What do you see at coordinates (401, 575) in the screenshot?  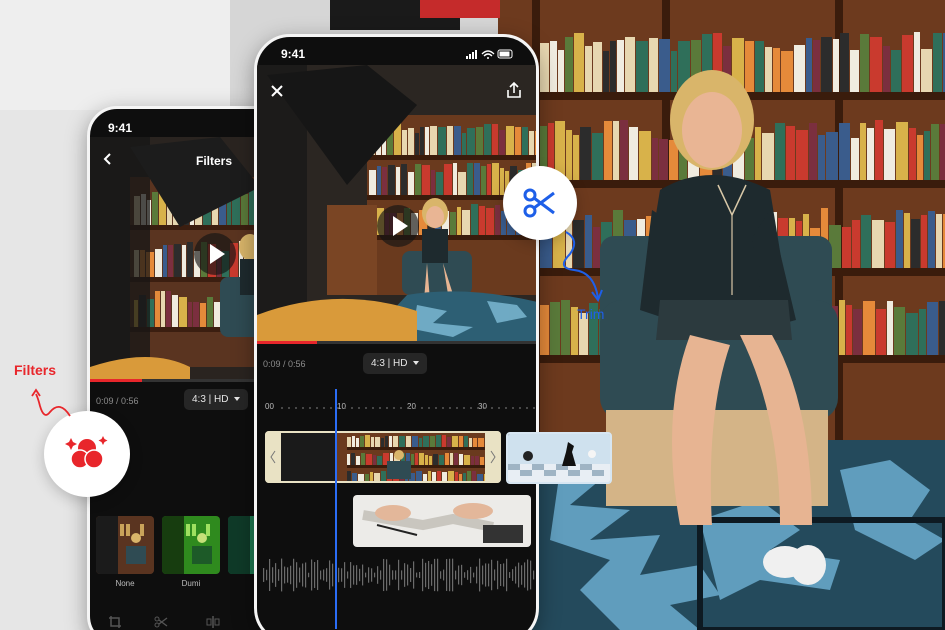 I see `audio-waveform` at bounding box center [401, 575].